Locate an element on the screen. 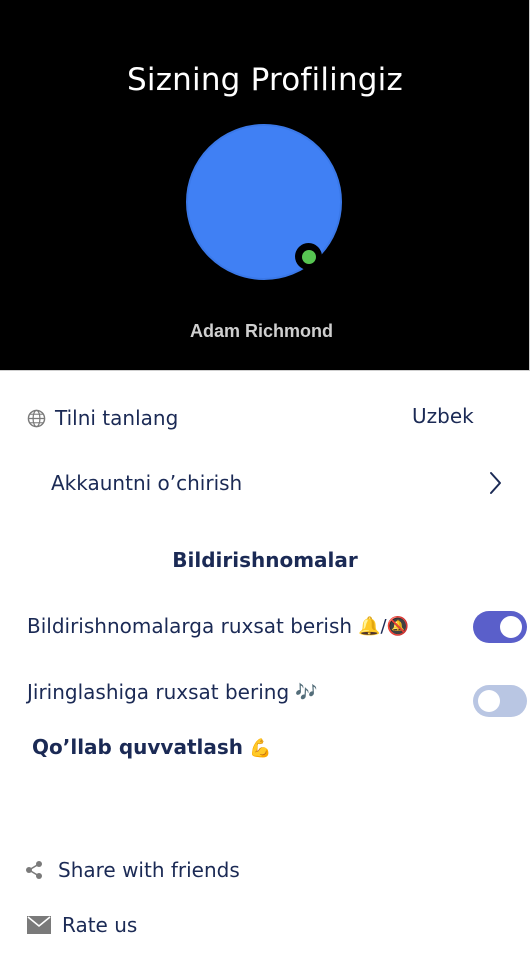 Image resolution: width=532 pixels, height=962 pixels. delete-account-label: Akkauntni o’chirish is located at coordinates (147, 483).